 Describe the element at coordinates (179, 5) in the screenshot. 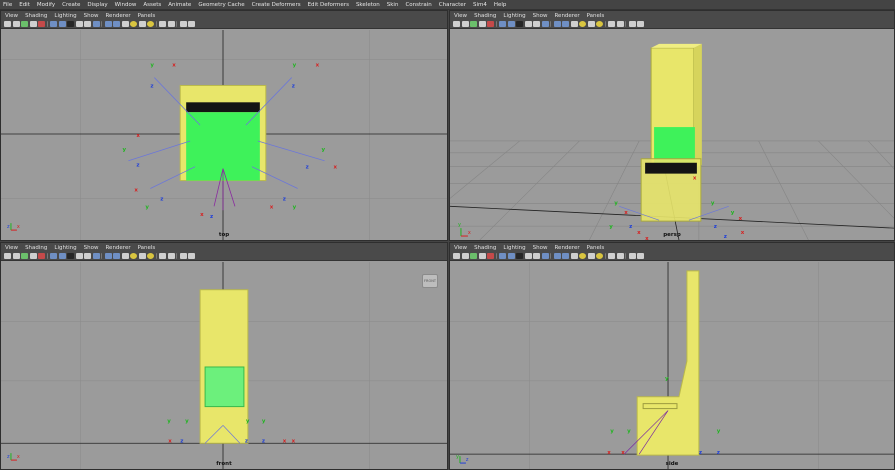

I see `menu-animate: Animate` at that location.